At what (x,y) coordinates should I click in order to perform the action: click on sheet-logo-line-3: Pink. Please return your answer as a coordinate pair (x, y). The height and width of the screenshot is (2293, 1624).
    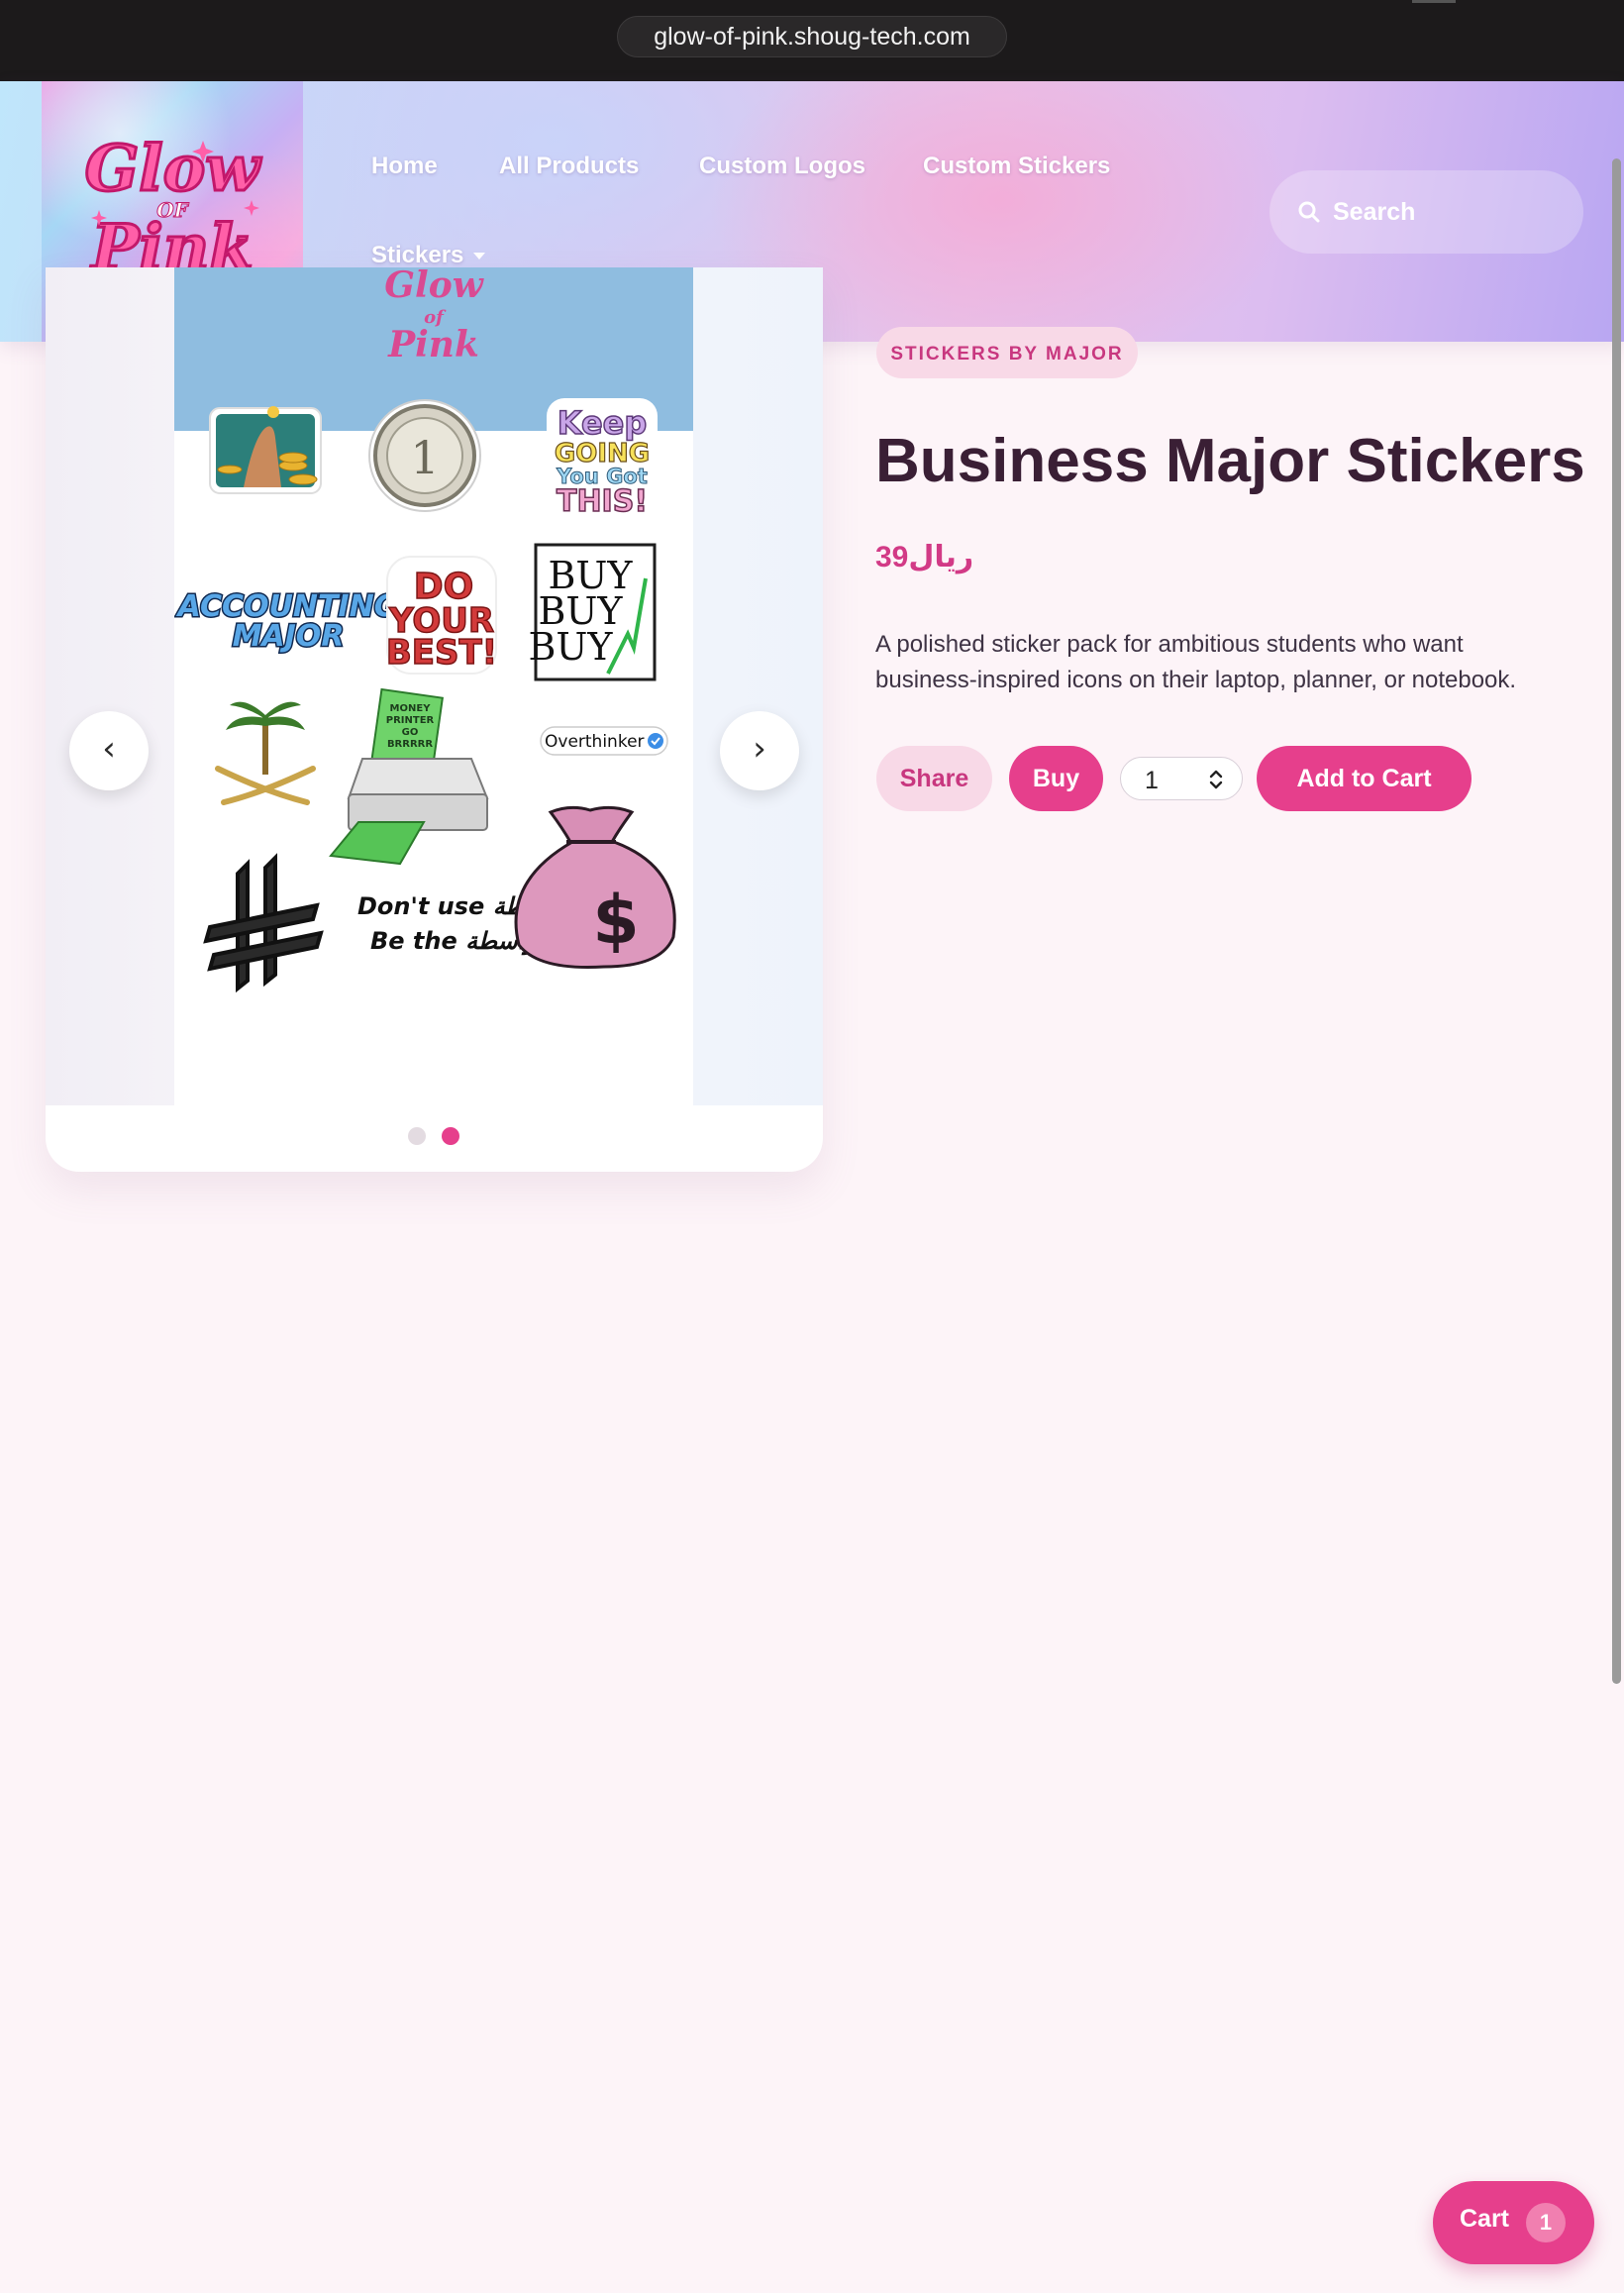
    Looking at the image, I should click on (433, 344).